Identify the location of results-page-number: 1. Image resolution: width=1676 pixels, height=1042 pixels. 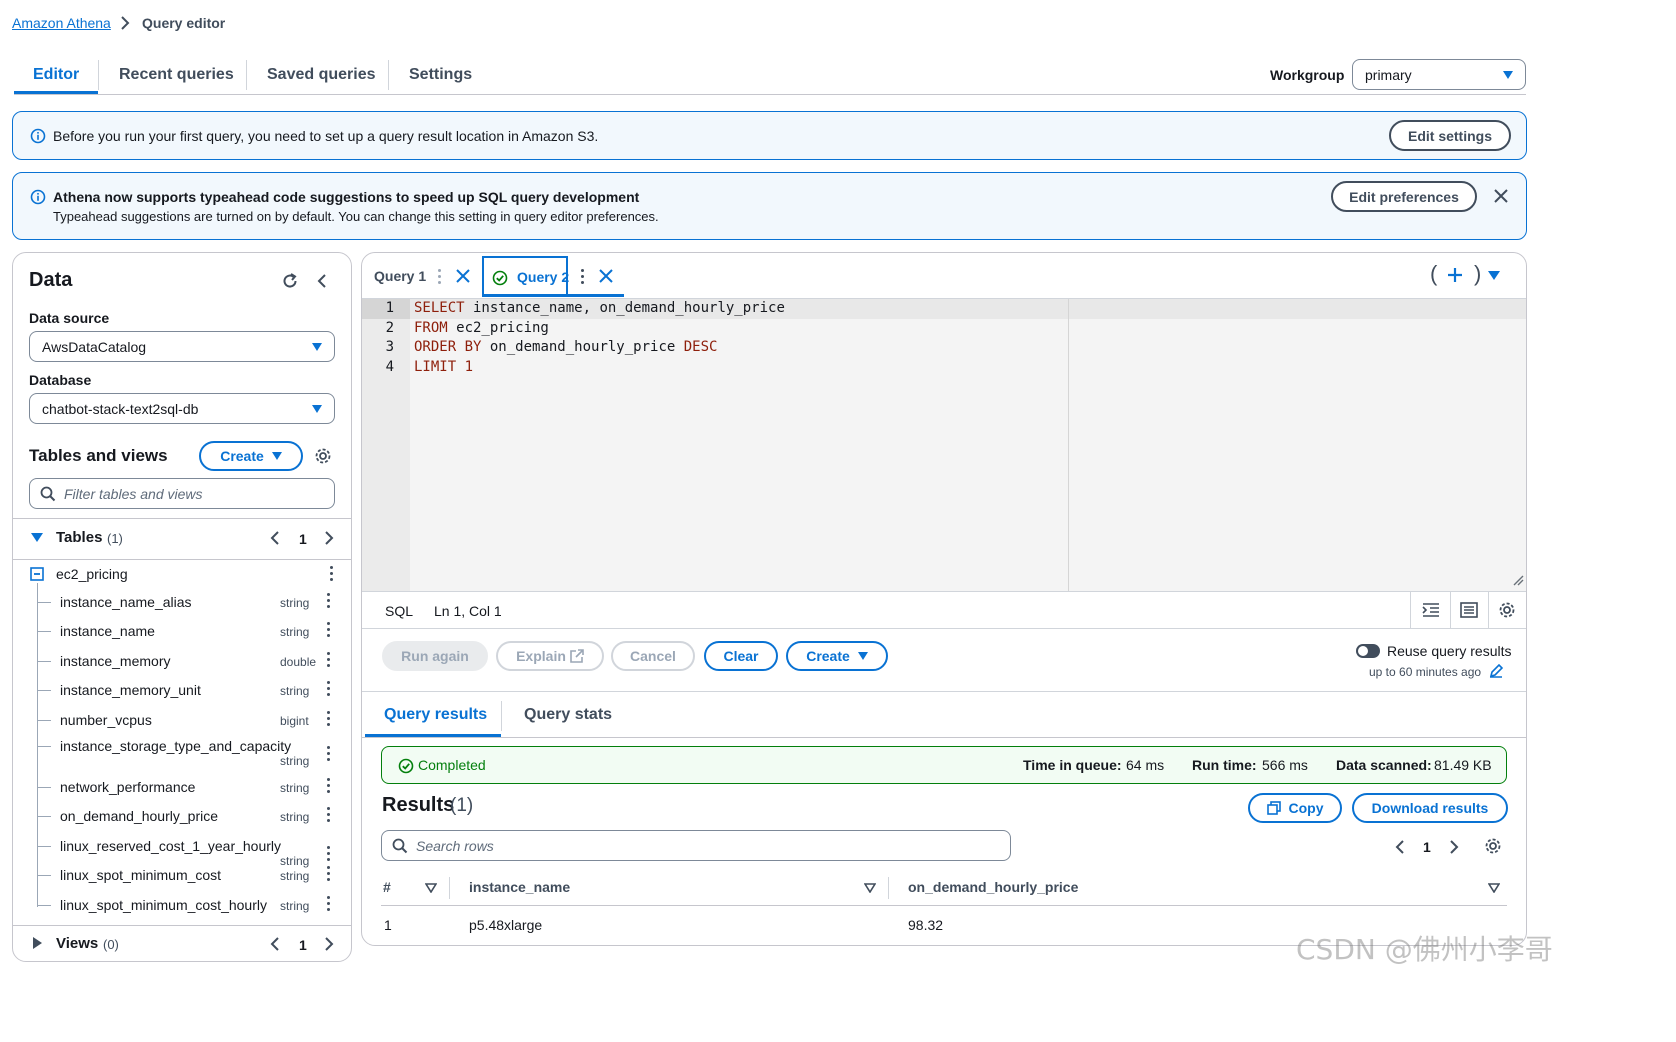
(1427, 847).